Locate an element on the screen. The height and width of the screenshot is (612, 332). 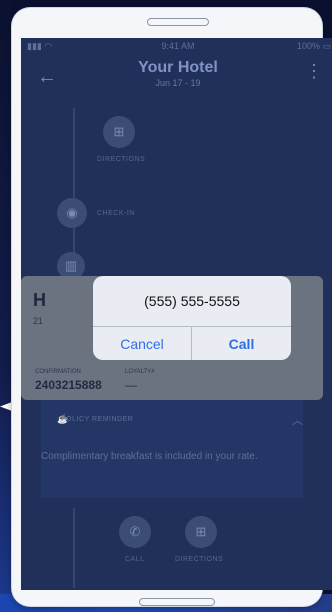
pointer-arrow is located at coordinates (6, 406).